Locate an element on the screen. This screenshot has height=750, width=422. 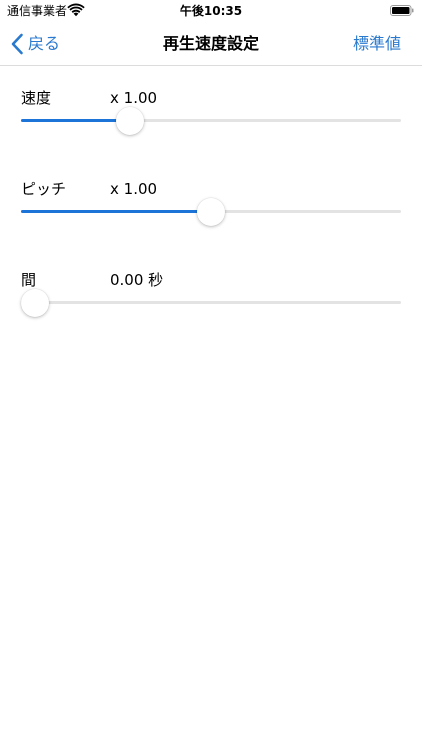
interval-slider is located at coordinates (211, 303).